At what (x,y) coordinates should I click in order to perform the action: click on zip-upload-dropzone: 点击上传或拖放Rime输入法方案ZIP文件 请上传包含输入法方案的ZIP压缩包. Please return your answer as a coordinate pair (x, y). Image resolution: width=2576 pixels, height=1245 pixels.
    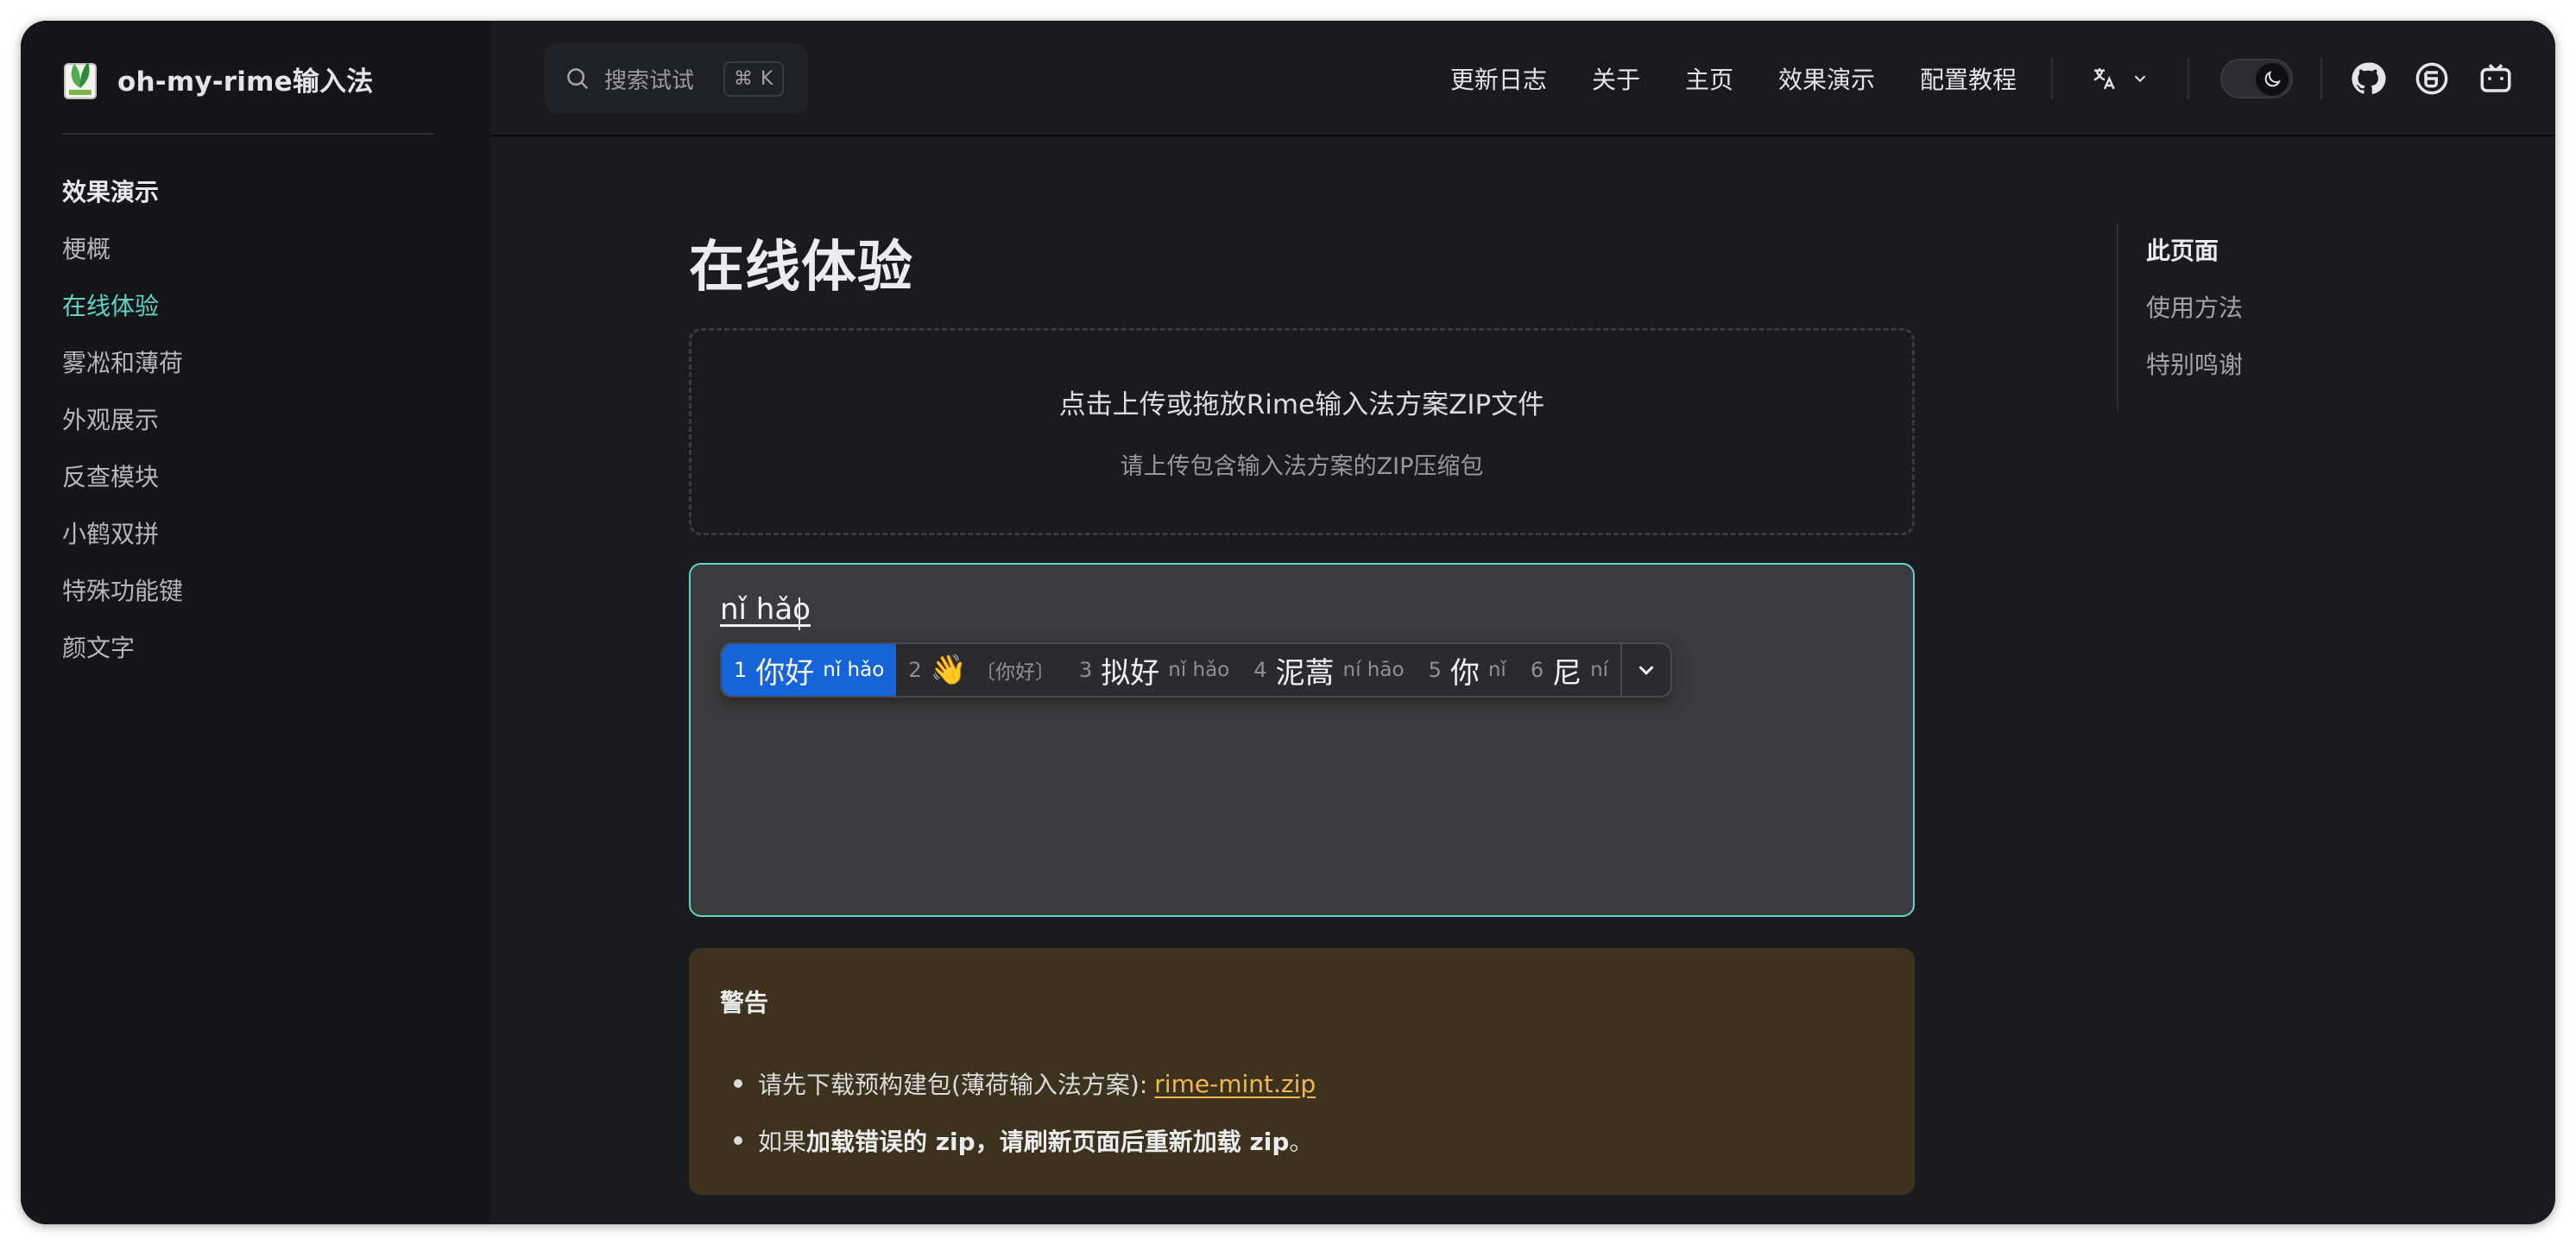
    Looking at the image, I should click on (1302, 431).